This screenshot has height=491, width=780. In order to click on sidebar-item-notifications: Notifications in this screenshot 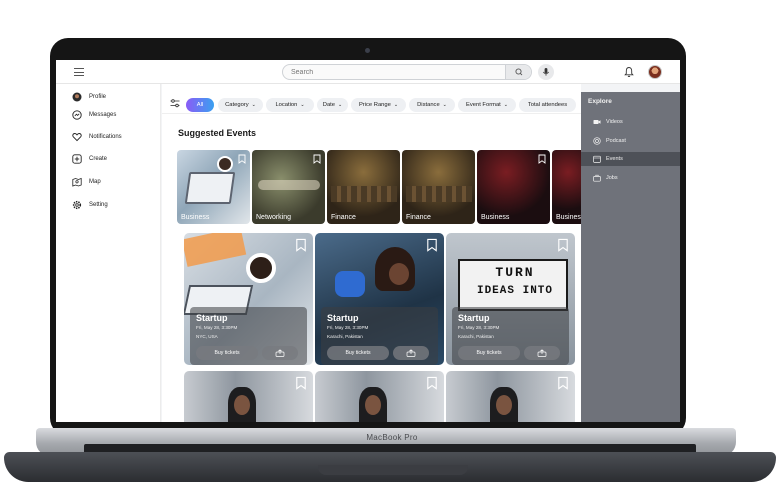, I will do `click(97, 137)`.